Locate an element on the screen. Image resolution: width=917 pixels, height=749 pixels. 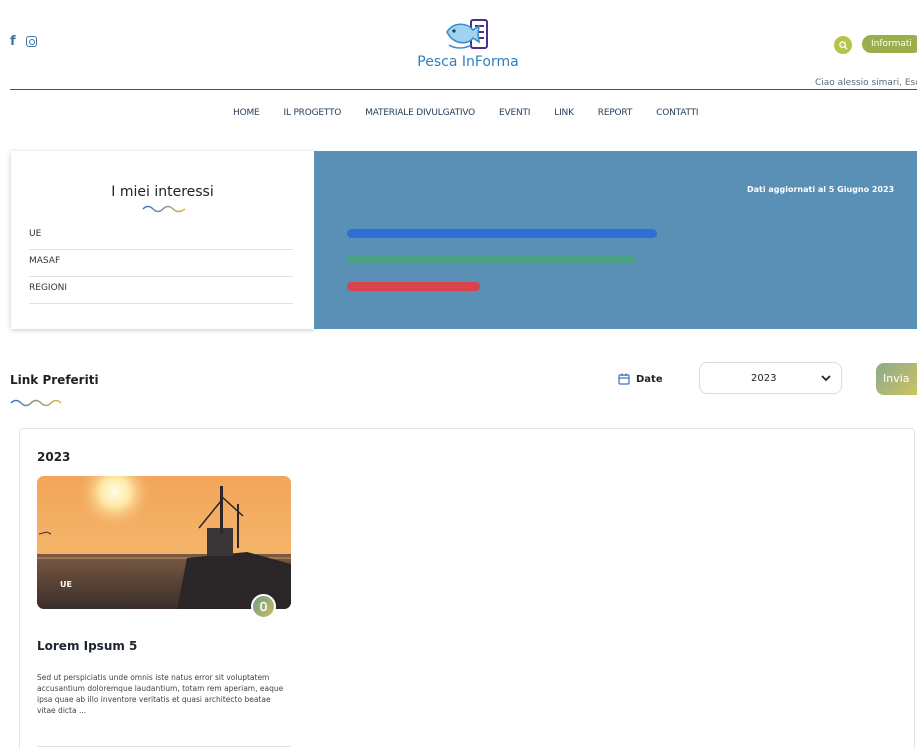
calendar-icon is located at coordinates (624, 379).